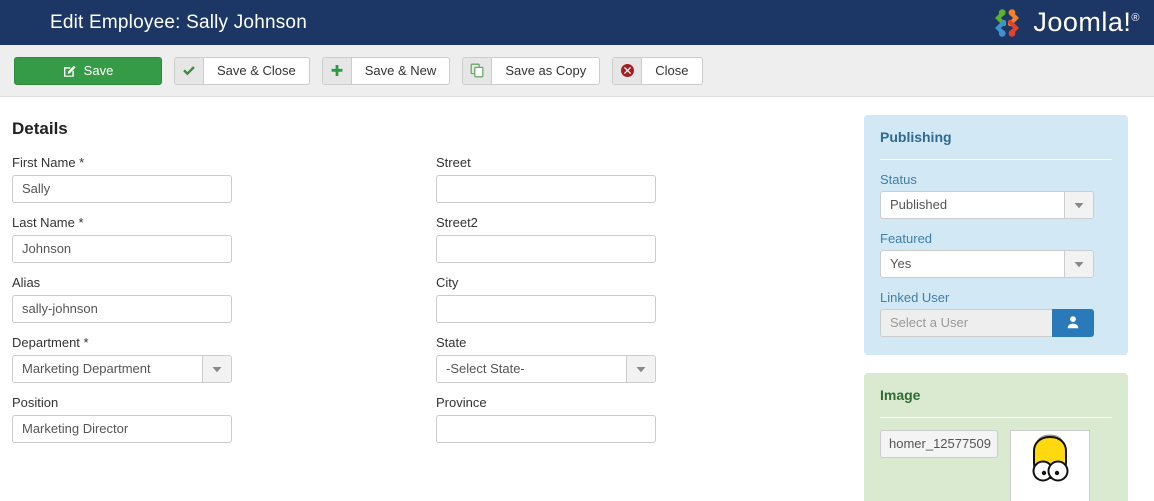 This screenshot has height=501, width=1154. Describe the element at coordinates (546, 70) in the screenshot. I see `save-as-copy-label: Save as Copy` at that location.